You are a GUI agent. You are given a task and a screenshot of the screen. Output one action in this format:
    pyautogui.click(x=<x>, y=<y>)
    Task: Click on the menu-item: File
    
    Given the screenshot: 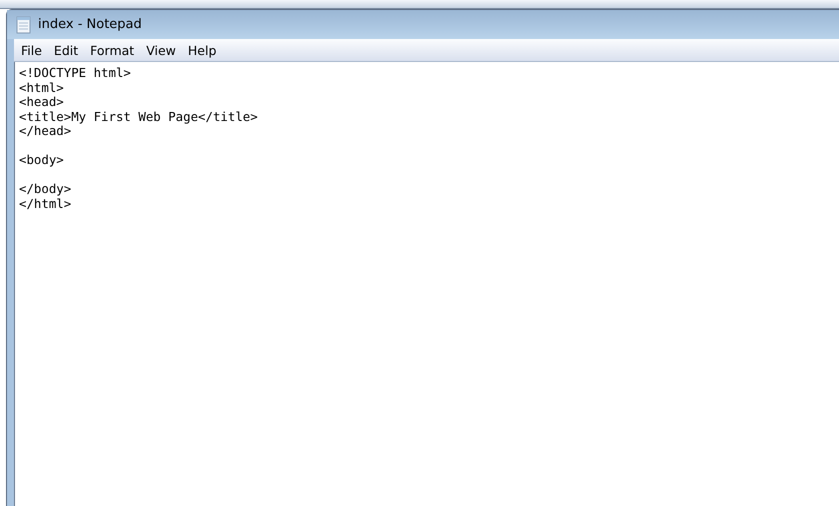 What is the action you would take?
    pyautogui.click(x=31, y=50)
    